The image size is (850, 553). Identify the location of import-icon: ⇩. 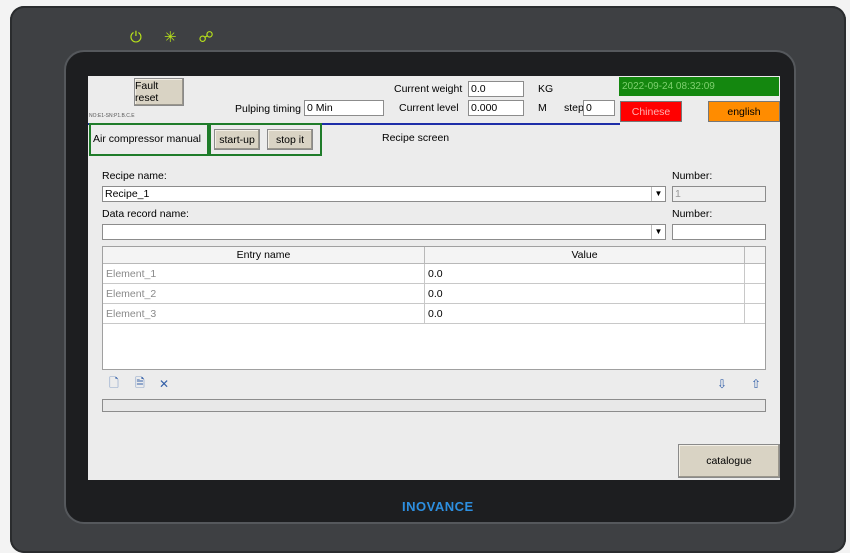
(722, 384).